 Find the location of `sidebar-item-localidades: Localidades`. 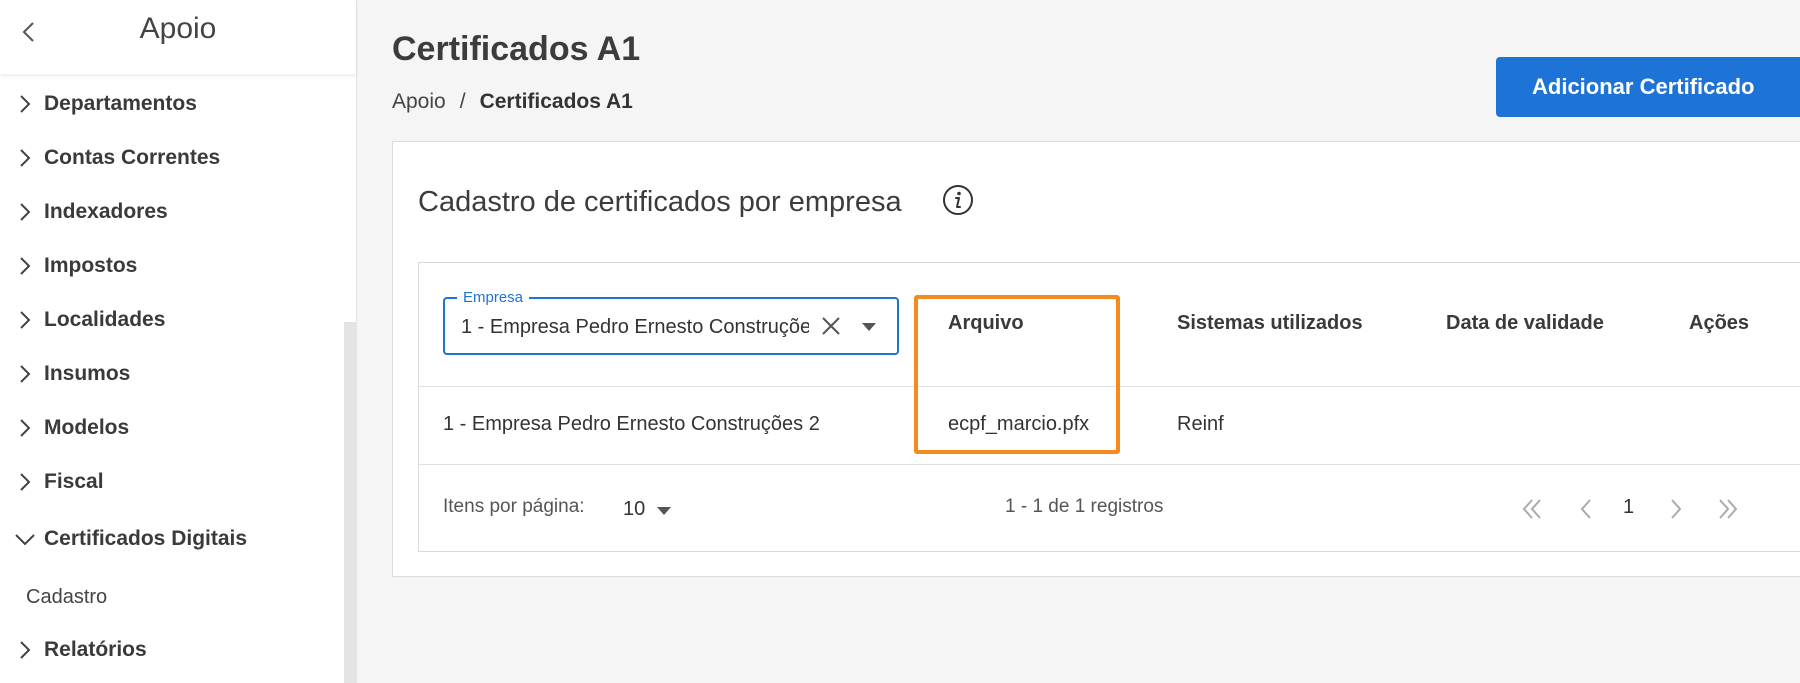

sidebar-item-localidades: Localidades is located at coordinates (89, 320).